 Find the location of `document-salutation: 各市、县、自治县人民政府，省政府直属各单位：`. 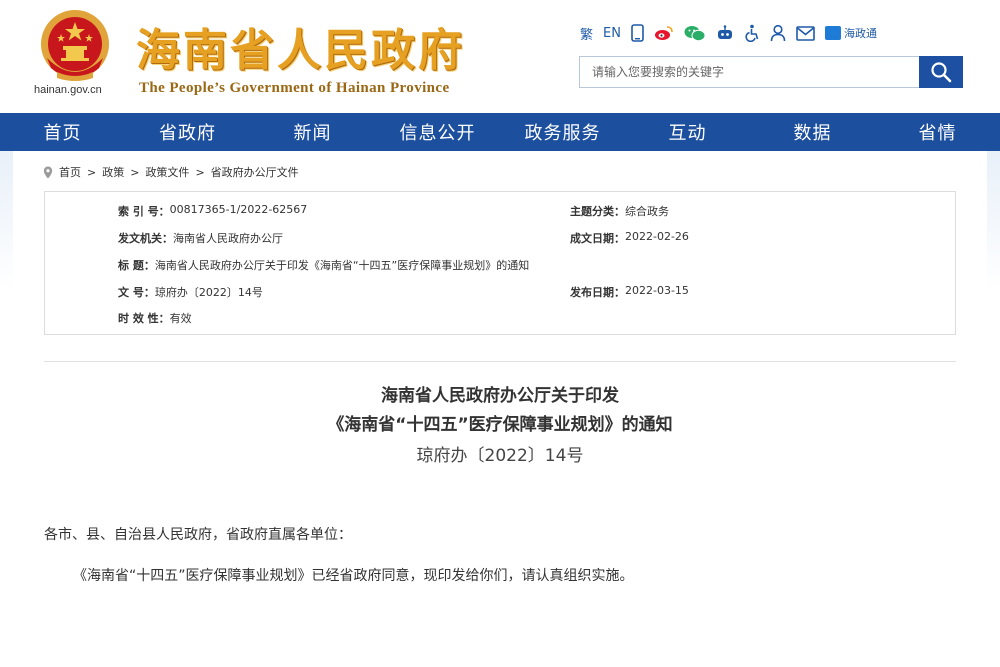

document-salutation: 各市、县、自治县人民政府，省政府直属各单位： is located at coordinates (198, 535).